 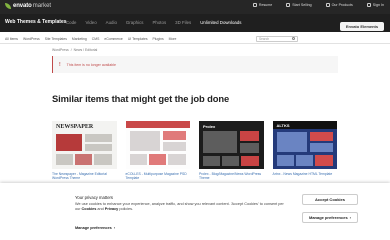 I want to click on top-link-start-selling: Start Selling, so click(x=299, y=5).